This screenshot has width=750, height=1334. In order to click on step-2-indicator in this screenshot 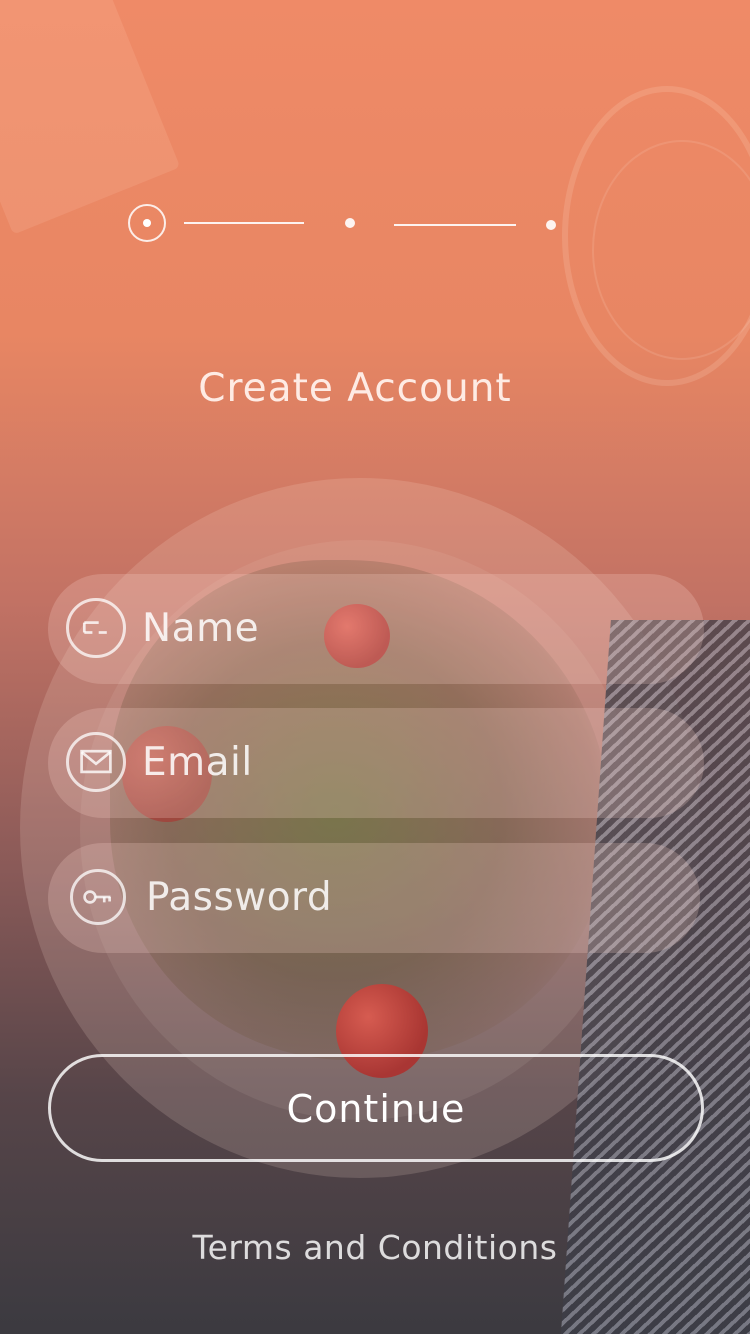, I will do `click(350, 223)`.